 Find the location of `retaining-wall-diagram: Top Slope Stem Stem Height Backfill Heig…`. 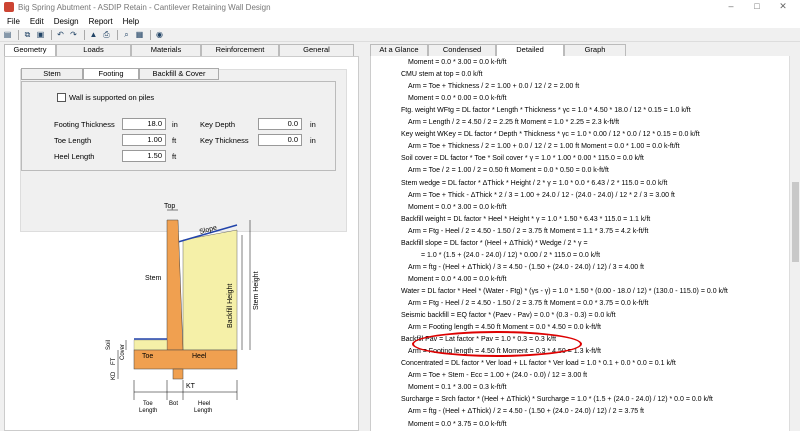

retaining-wall-diagram: Top Slope Stem Stem Height Backfill Heig… is located at coordinates (183, 308).